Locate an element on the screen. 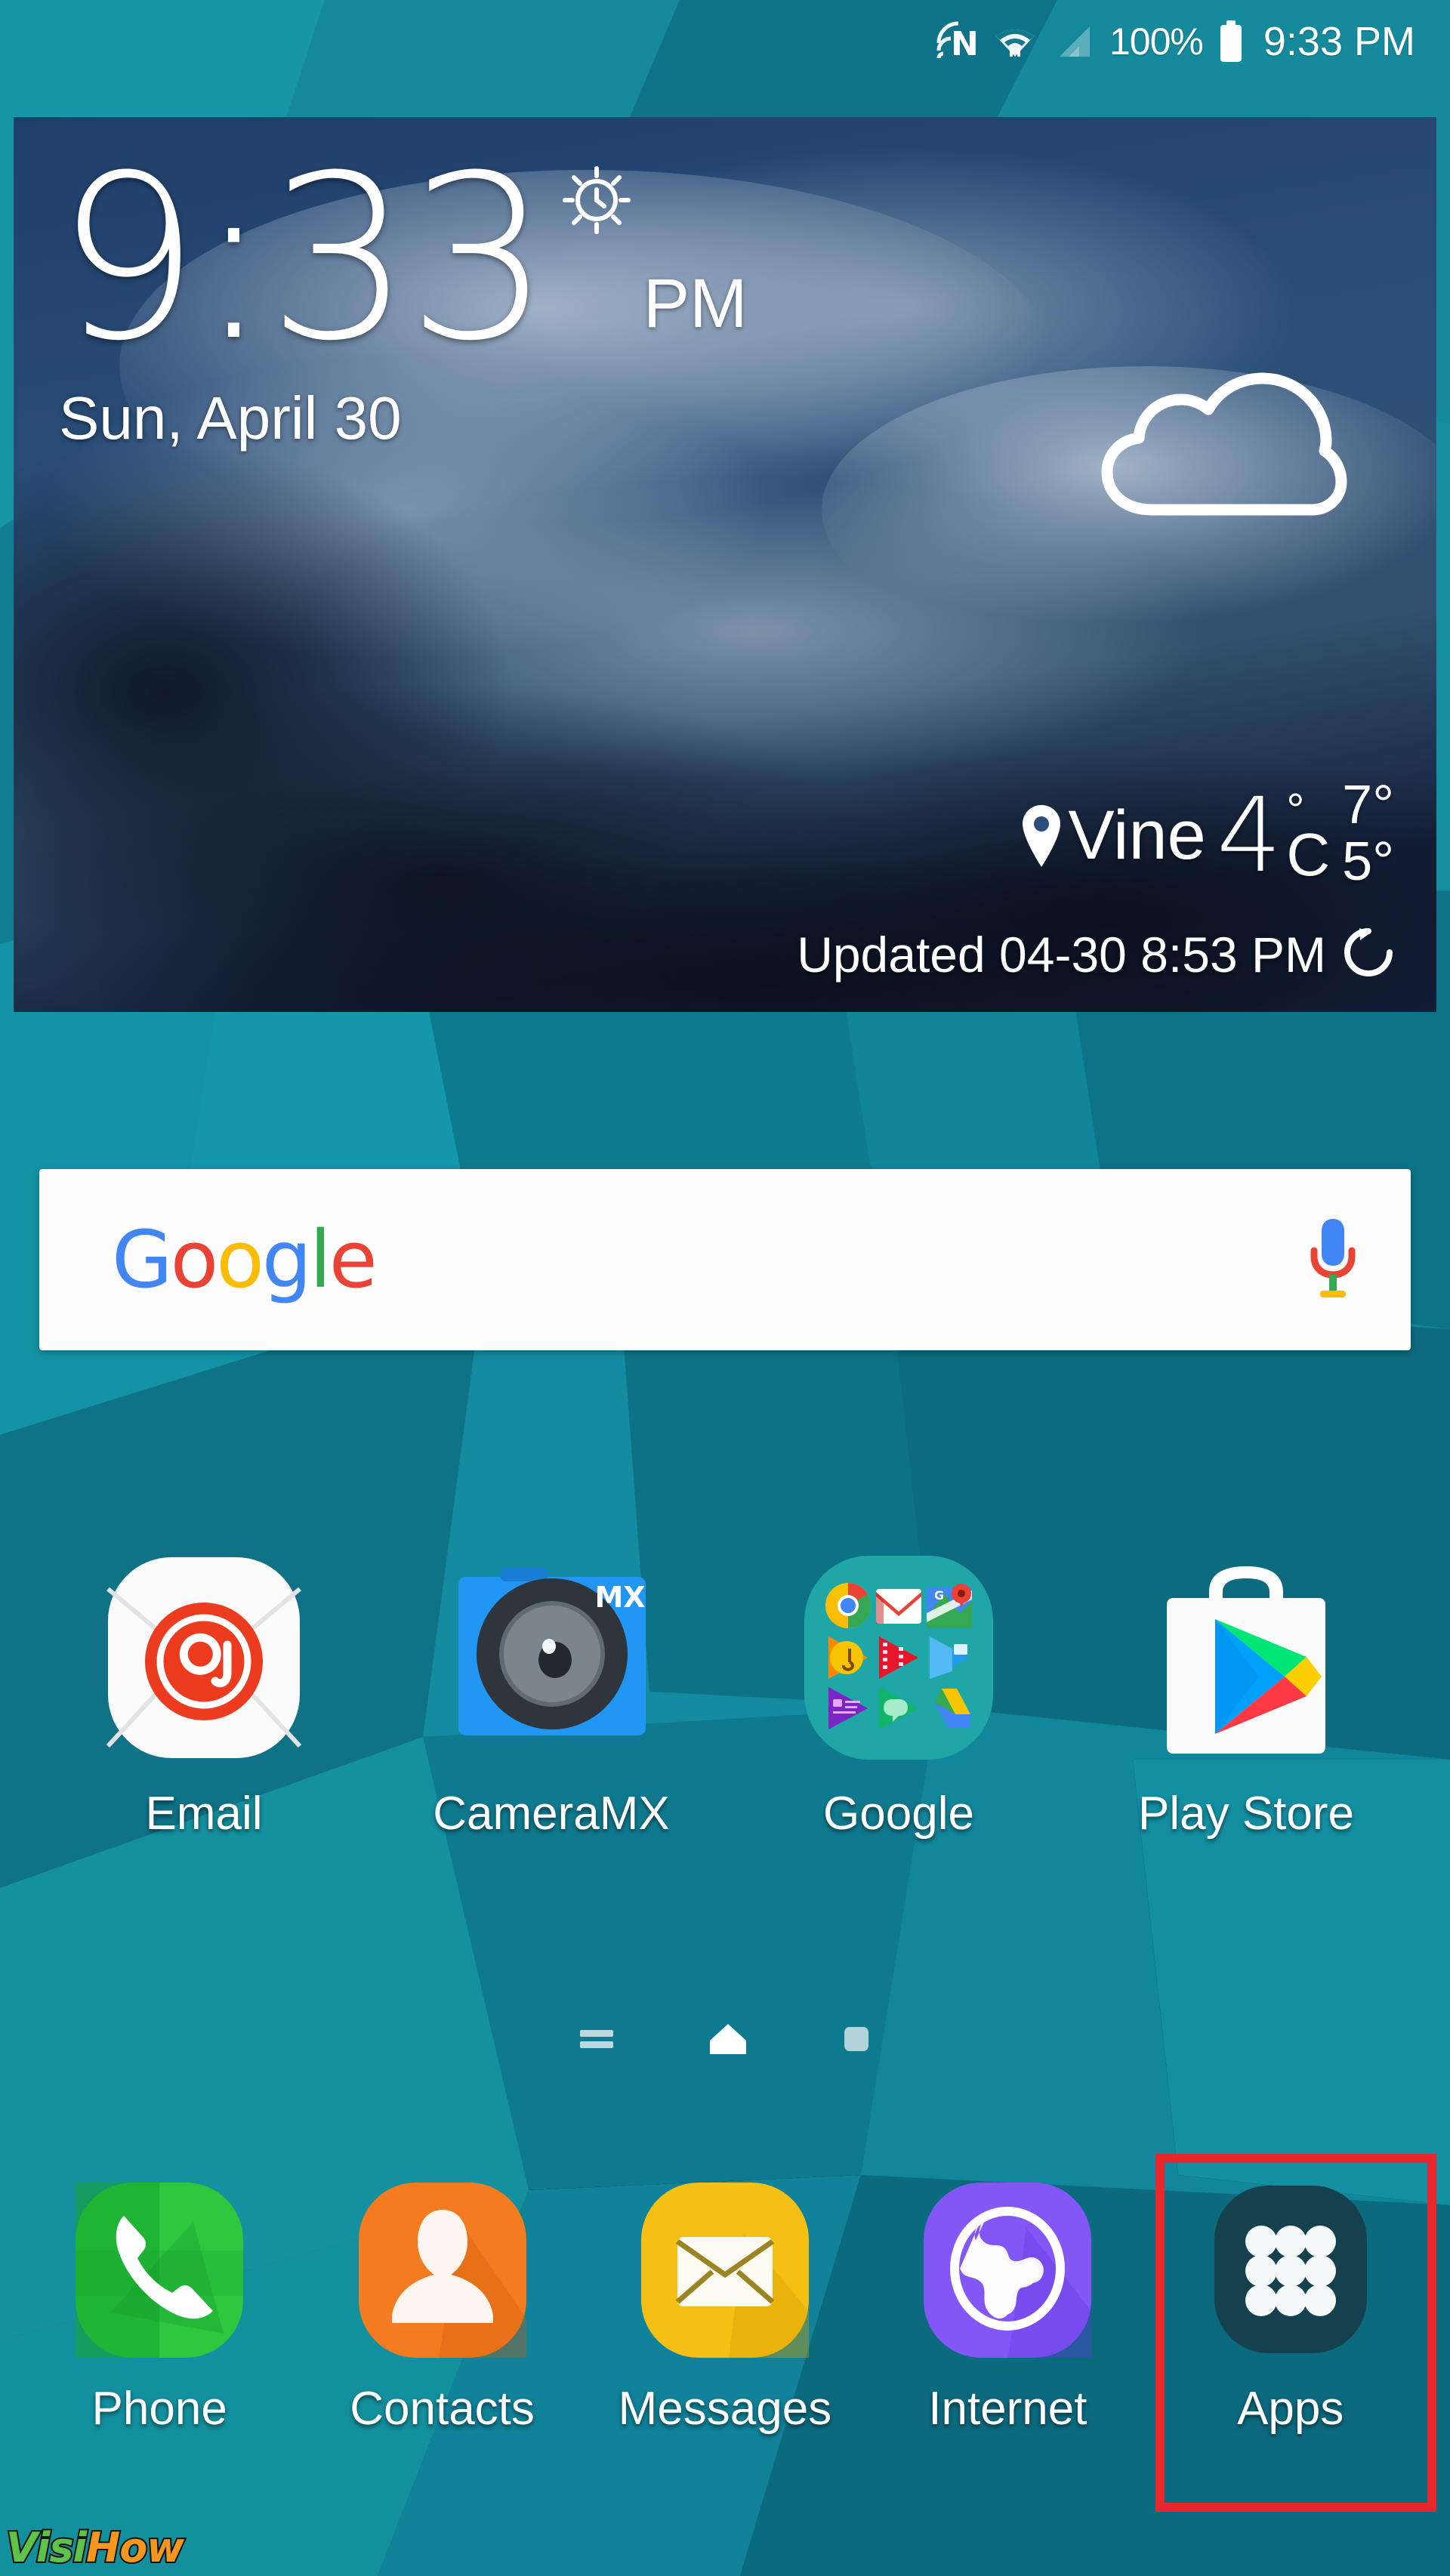  widget-temperature: 4 is located at coordinates (1249, 836).